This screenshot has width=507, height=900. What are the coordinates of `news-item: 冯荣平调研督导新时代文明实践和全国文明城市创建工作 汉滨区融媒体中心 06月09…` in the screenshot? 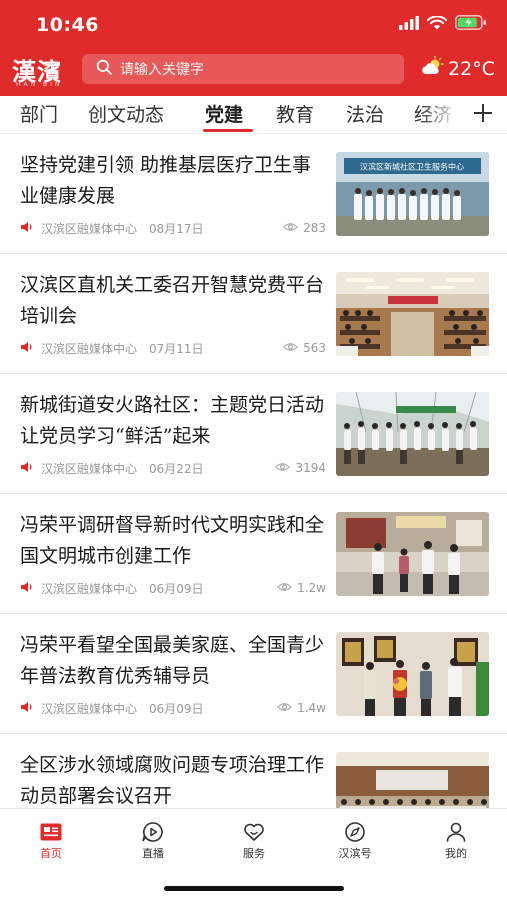 It's located at (253, 554).